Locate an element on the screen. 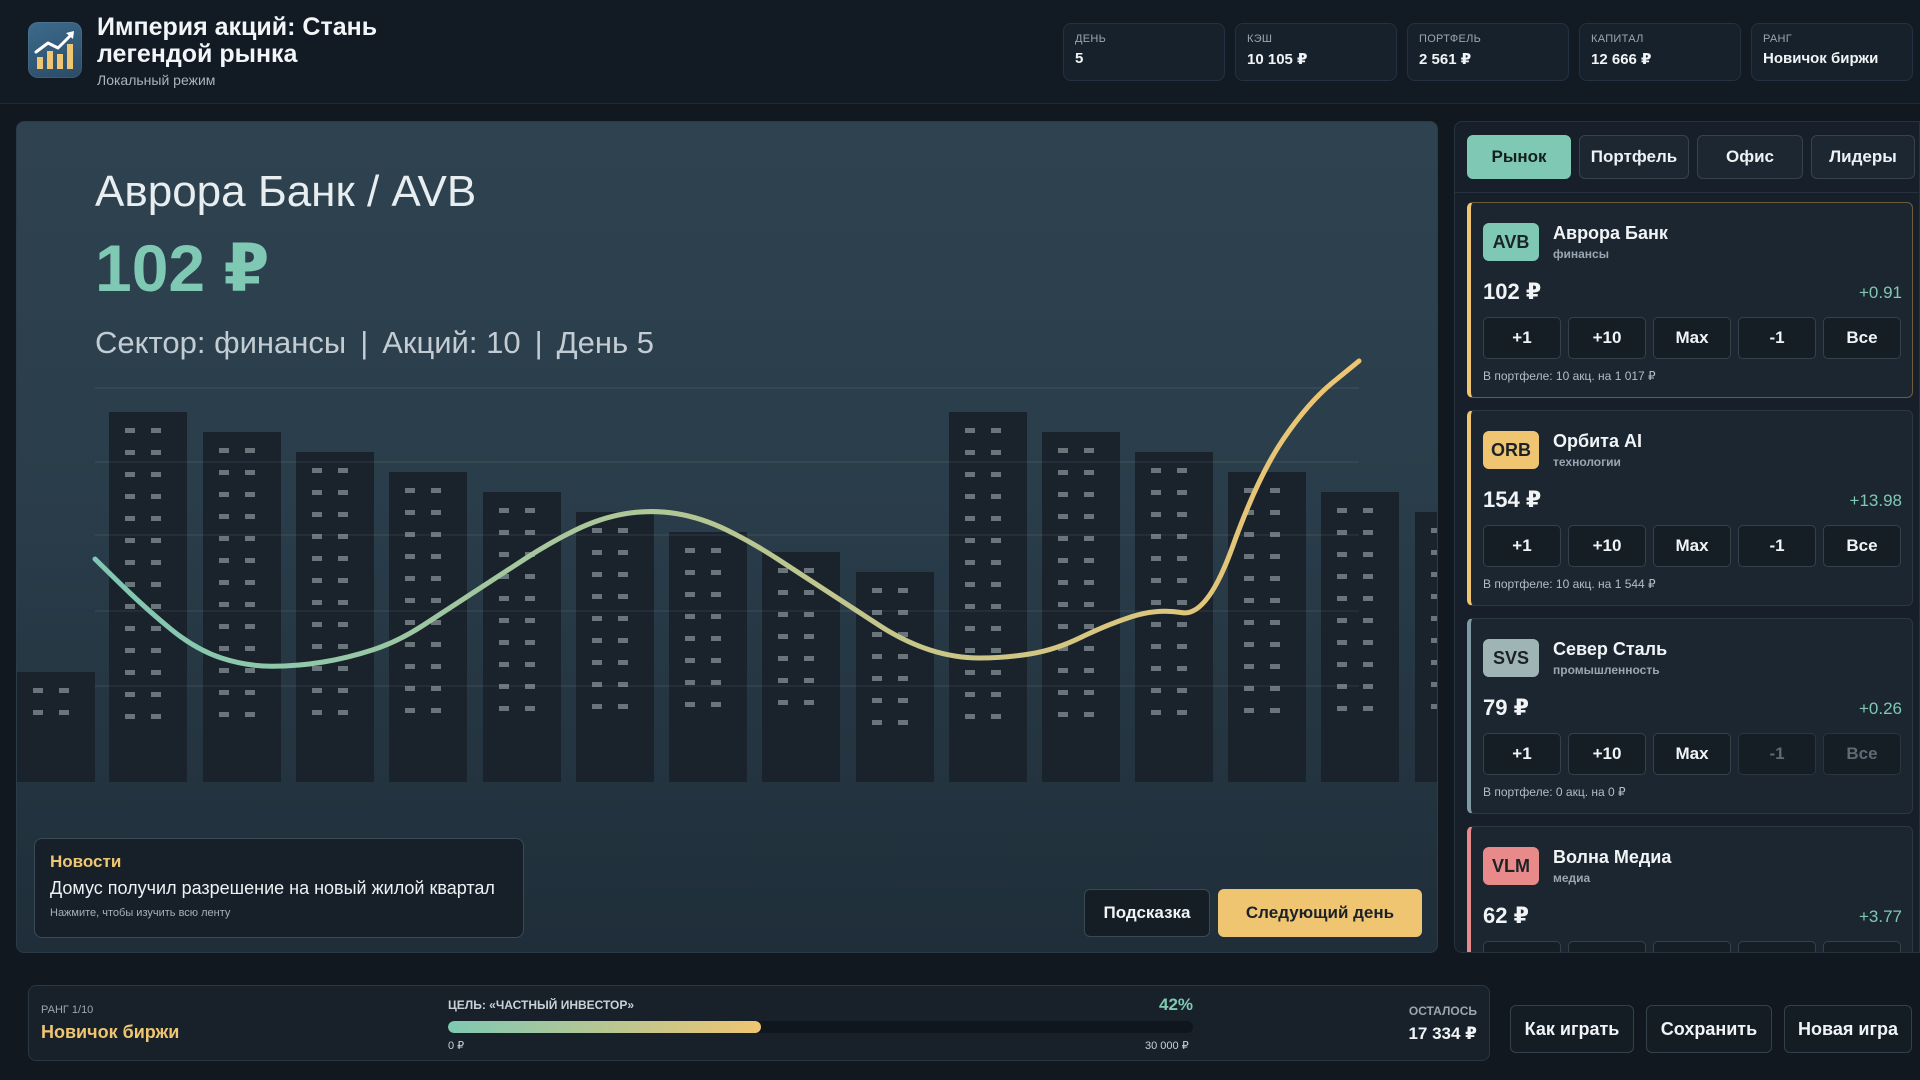  ticker-badge: SVS is located at coordinates (1511, 658).